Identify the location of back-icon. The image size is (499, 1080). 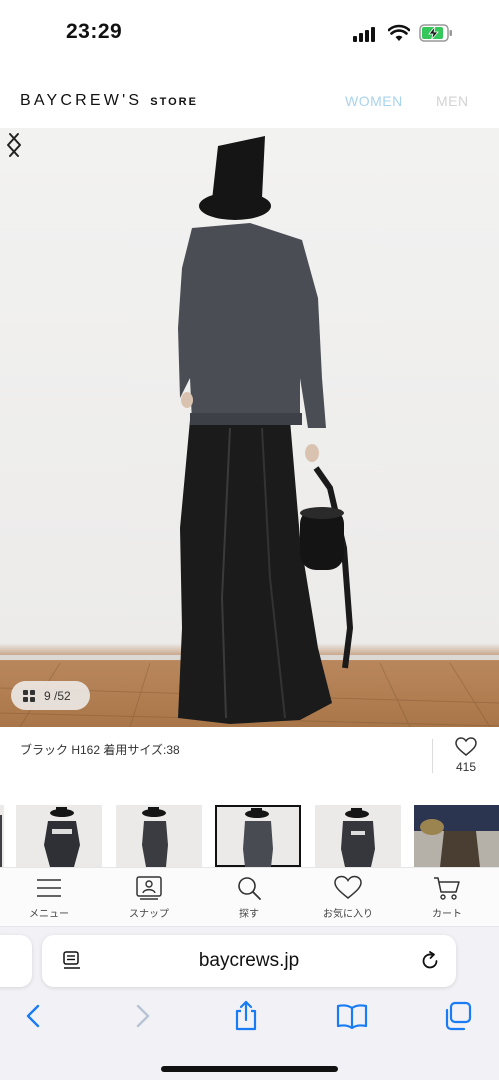
(34, 1016).